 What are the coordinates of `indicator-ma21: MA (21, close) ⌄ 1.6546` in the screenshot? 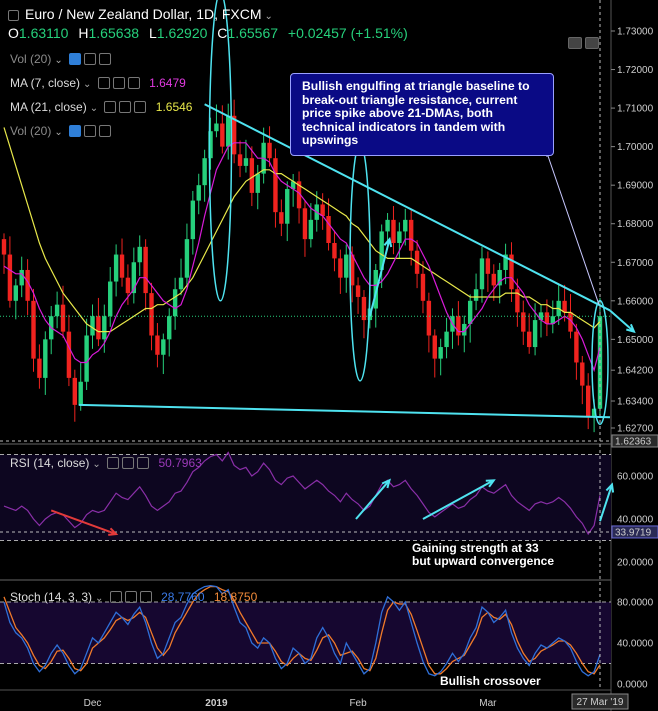 It's located at (101, 107).